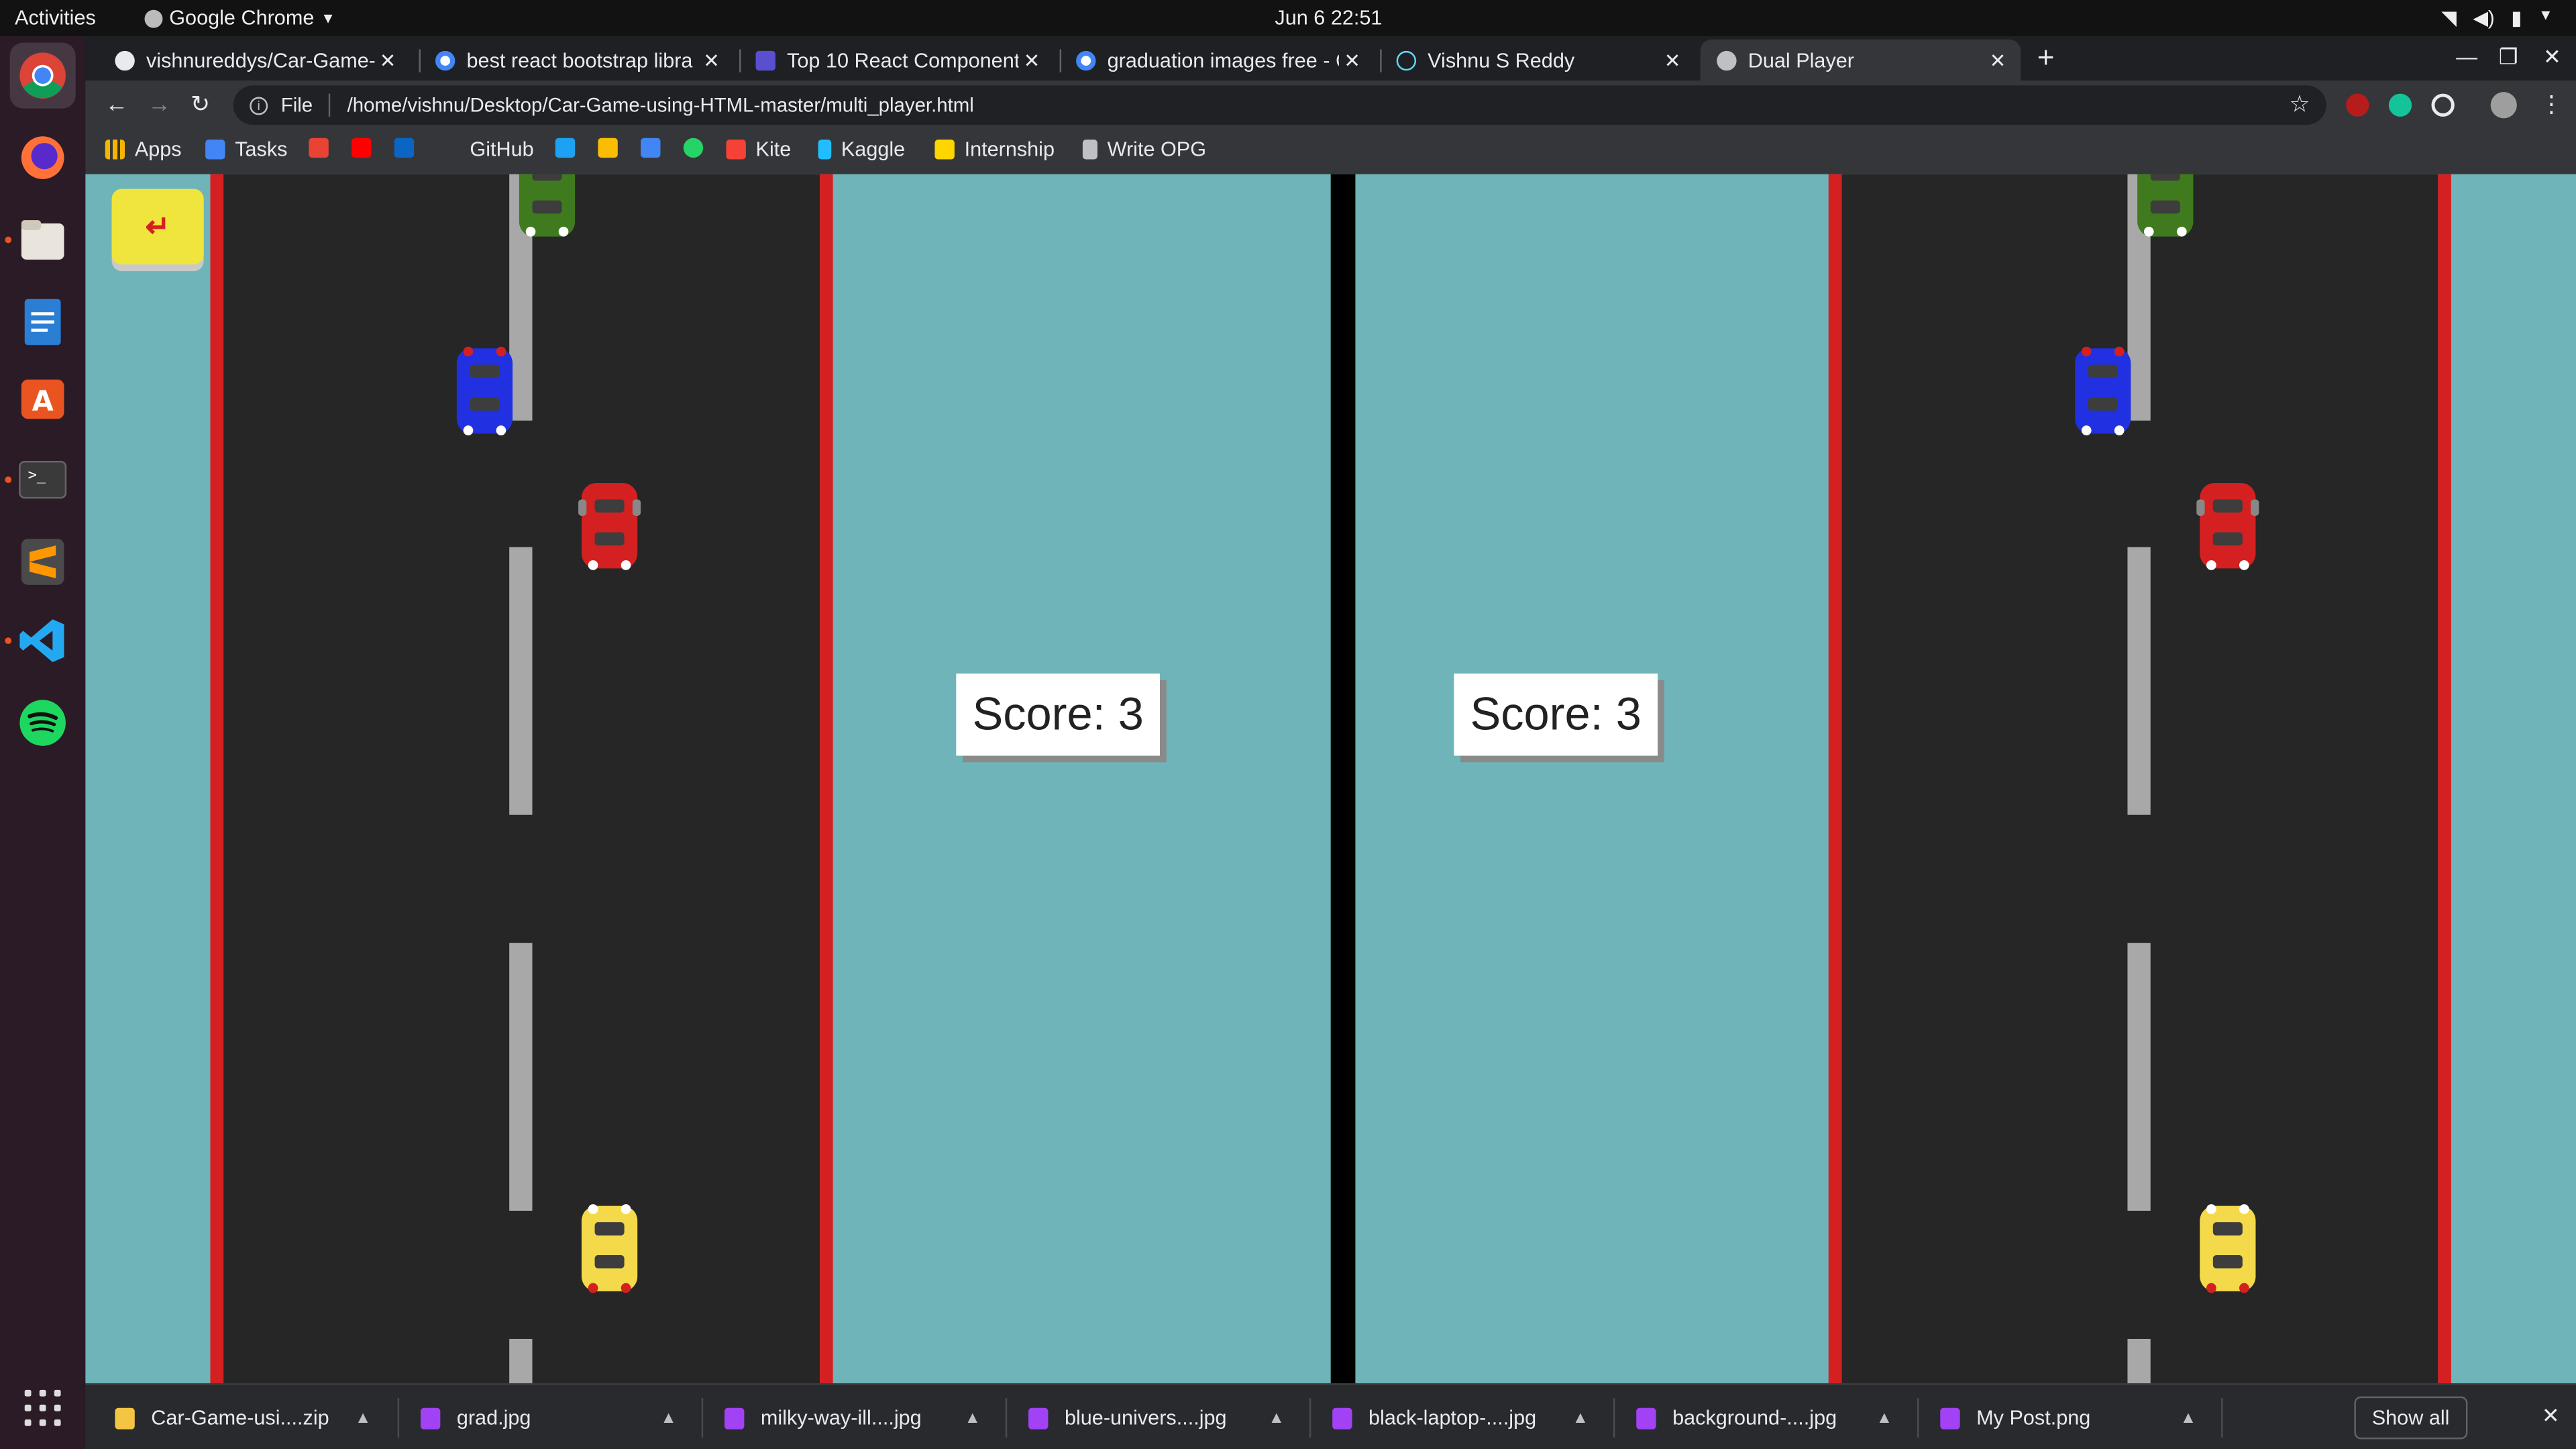 Image resolution: width=2576 pixels, height=1449 pixels. Describe the element at coordinates (1144, 149) in the screenshot. I see `bookmark-write-opg: Write OPG` at that location.